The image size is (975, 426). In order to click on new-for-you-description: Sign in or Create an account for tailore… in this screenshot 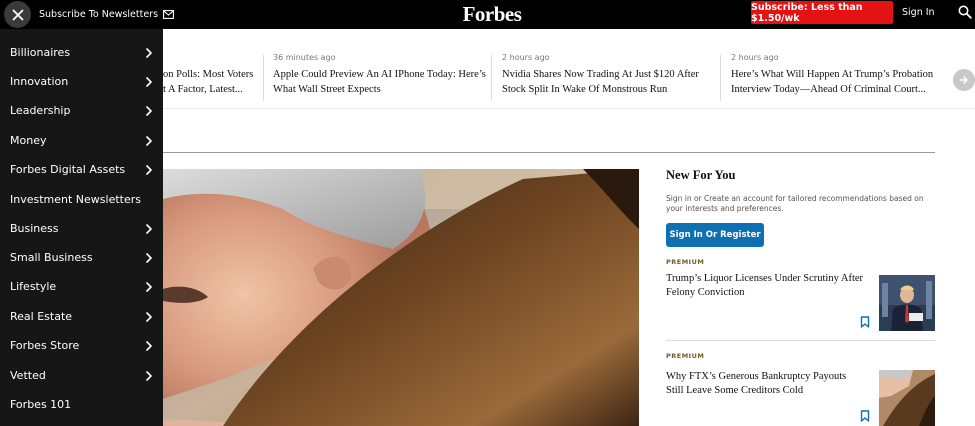, I will do `click(795, 203)`.